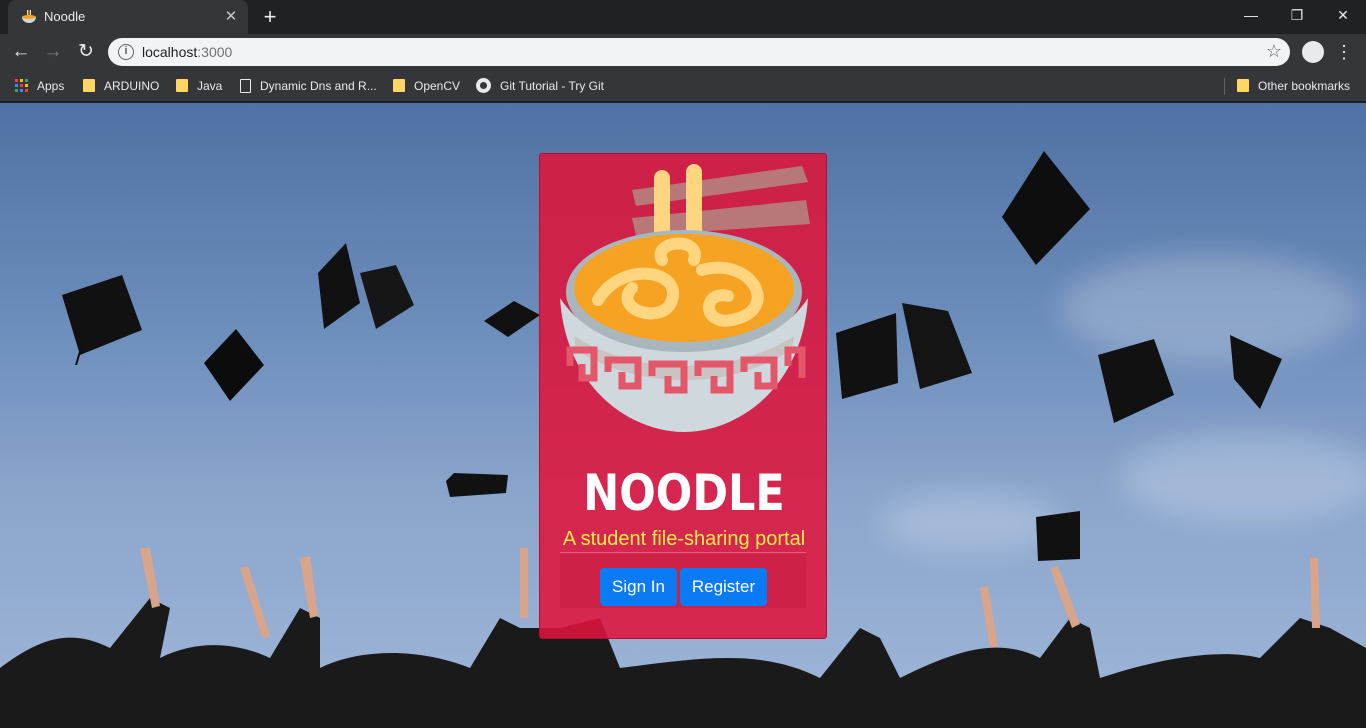 The image size is (1366, 728). What do you see at coordinates (684, 539) in the screenshot?
I see `tagline: A student file-sharing portal` at bounding box center [684, 539].